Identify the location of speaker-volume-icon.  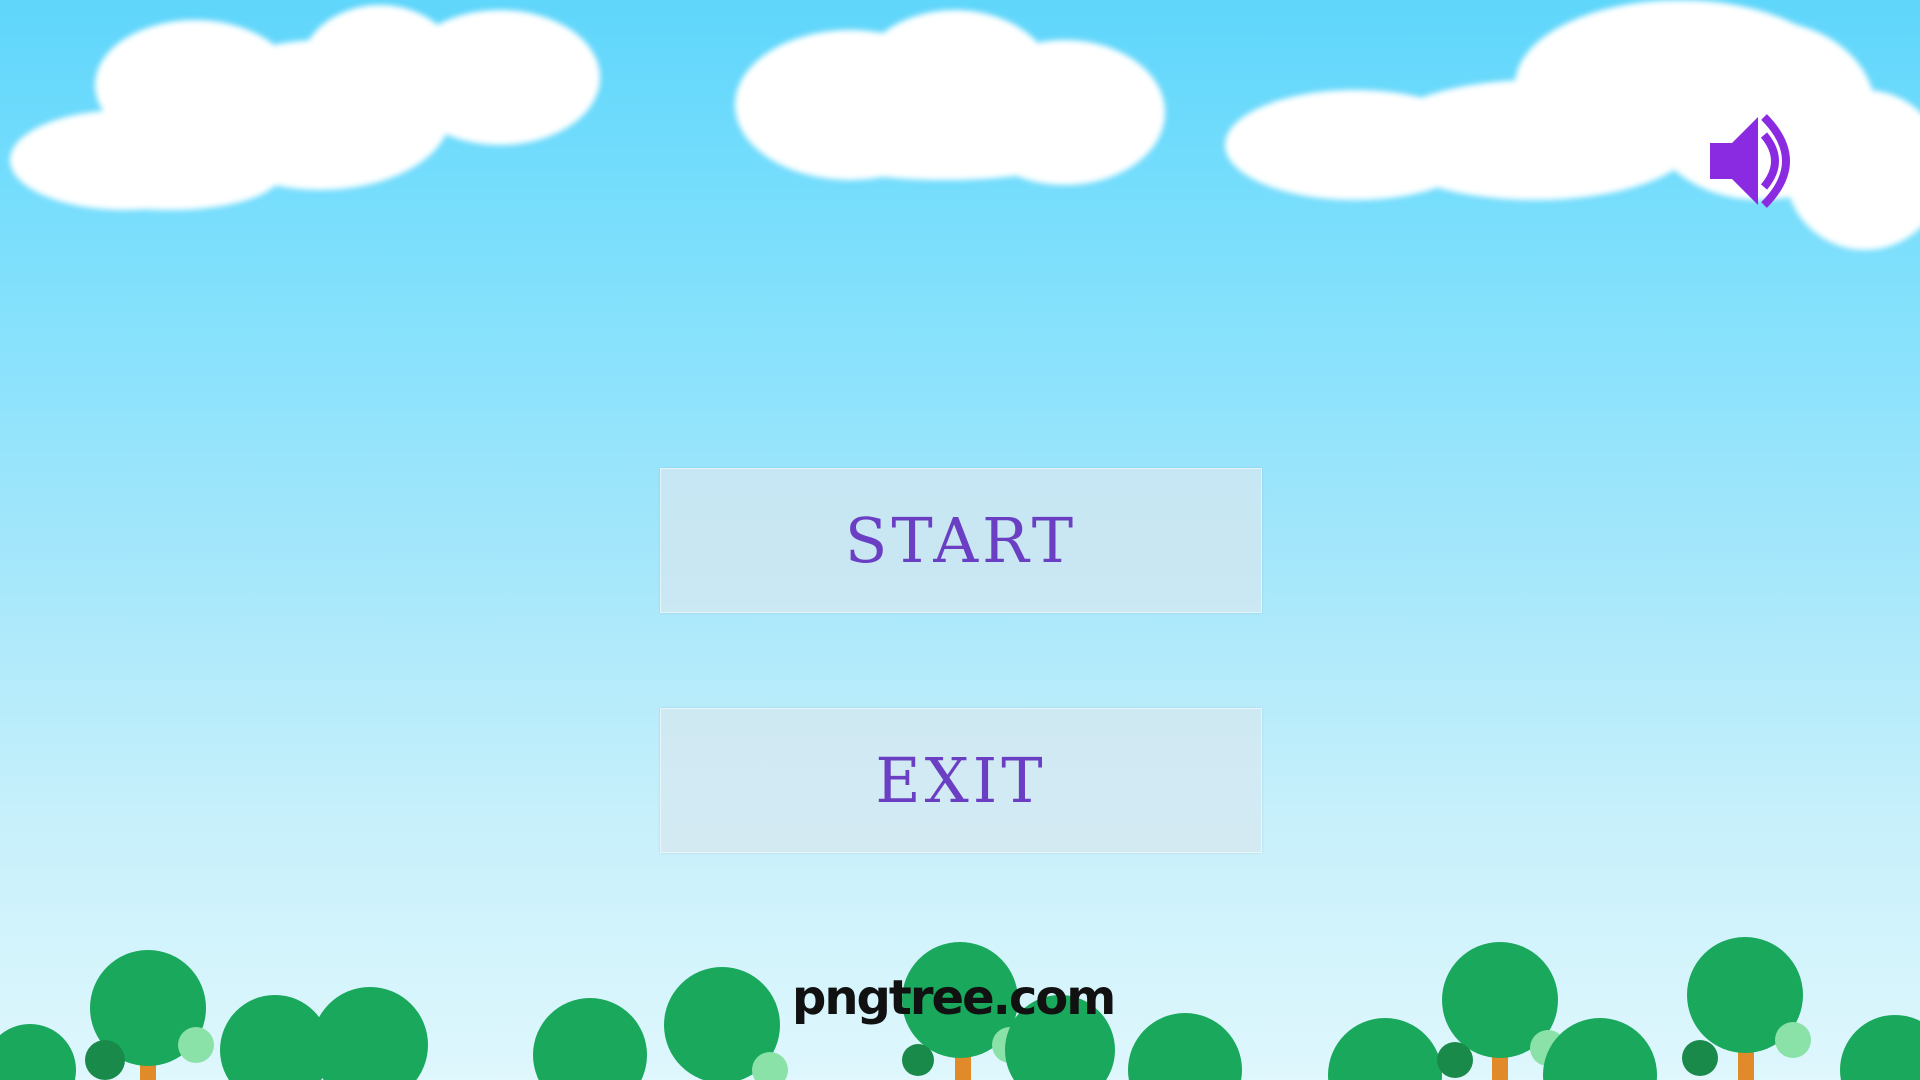
(1750, 161).